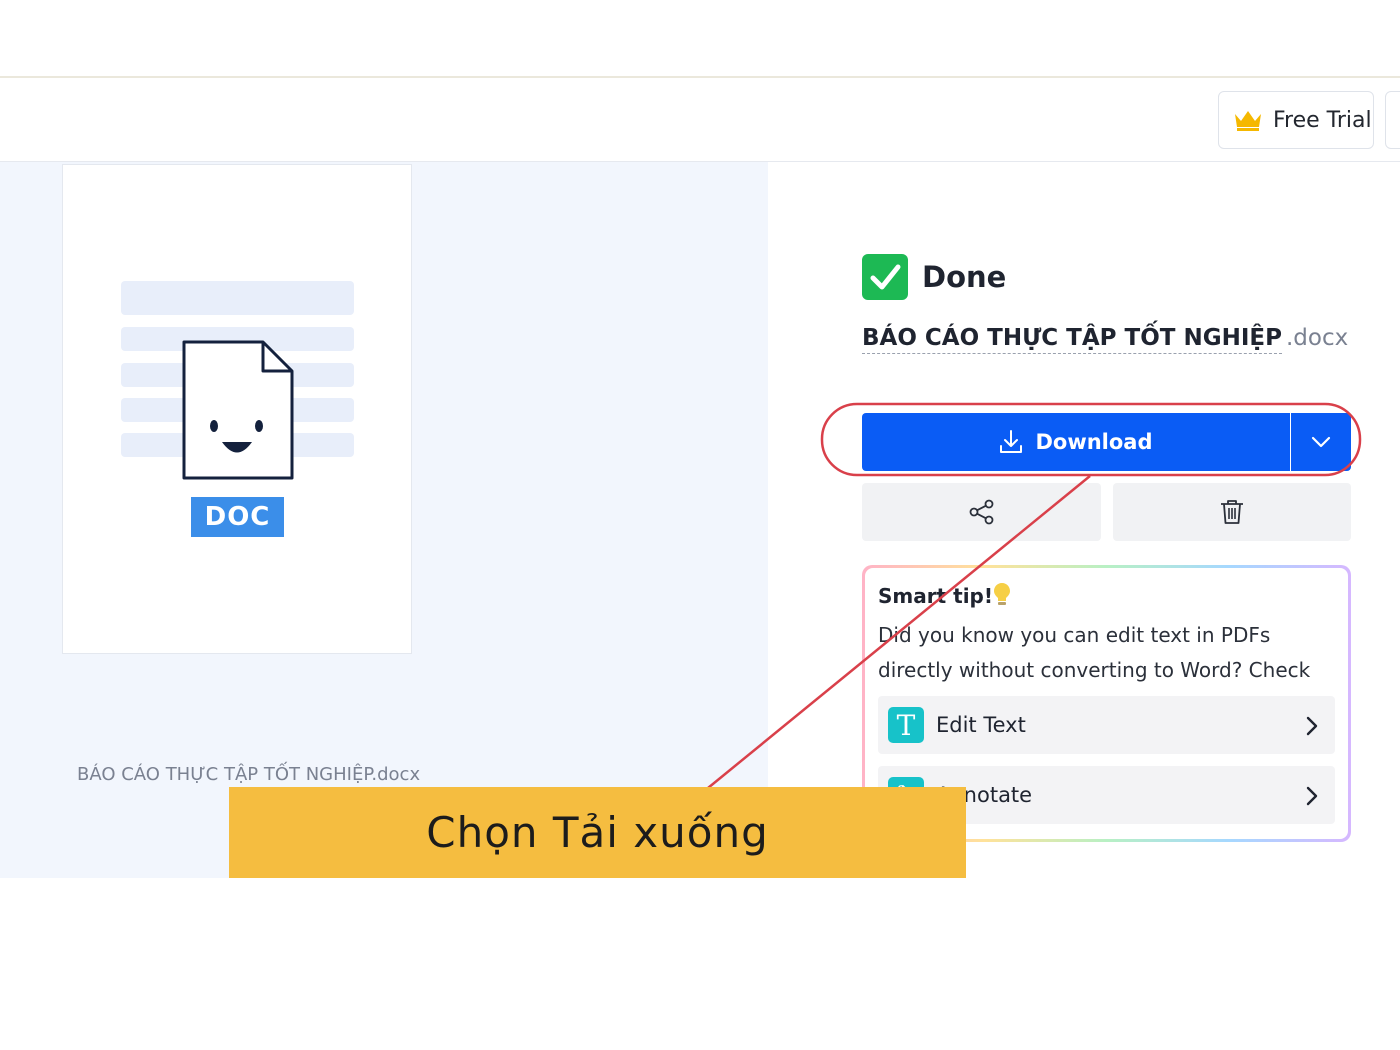 The image size is (1400, 1050). I want to click on share-button, so click(981, 512).